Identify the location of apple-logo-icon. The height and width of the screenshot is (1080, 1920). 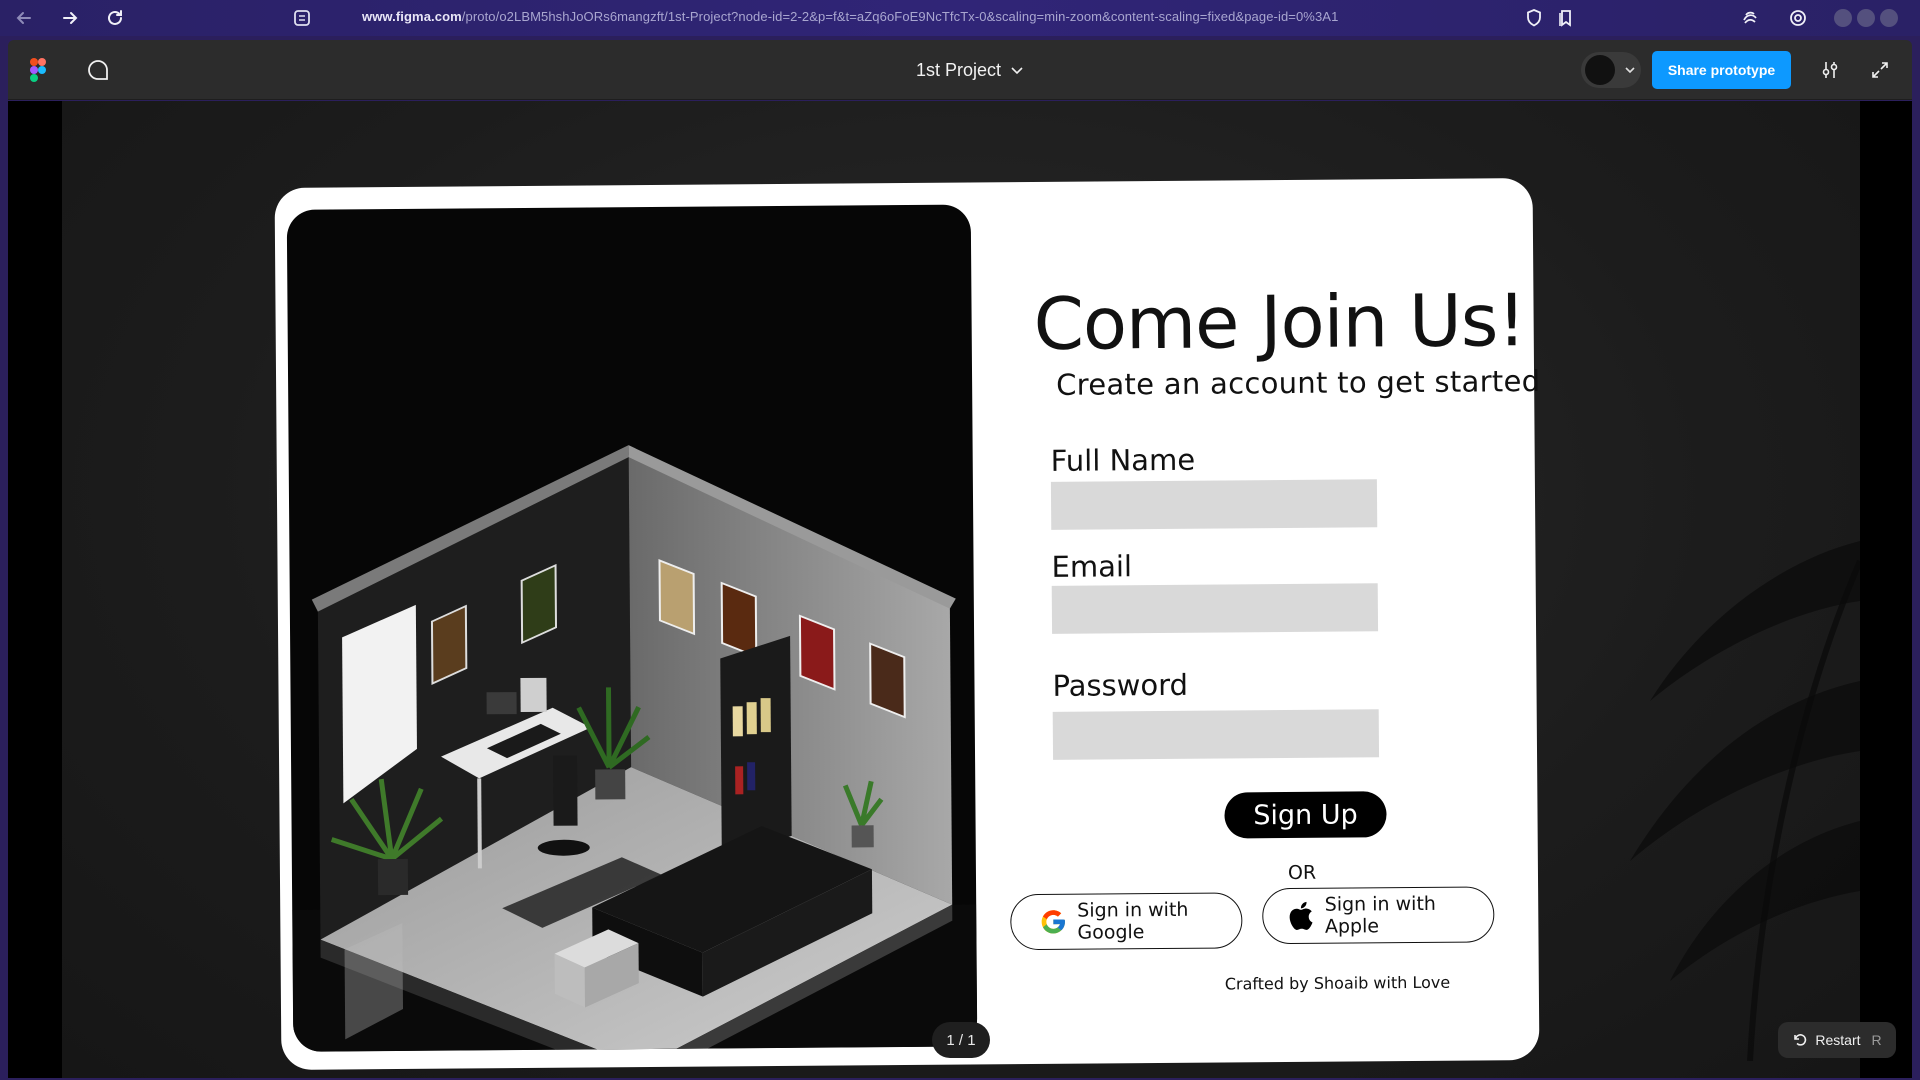
(1300, 916).